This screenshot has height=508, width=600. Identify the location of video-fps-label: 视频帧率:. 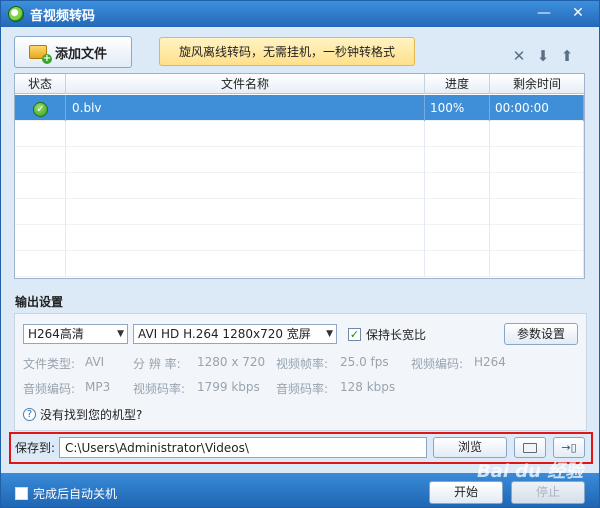
(302, 364).